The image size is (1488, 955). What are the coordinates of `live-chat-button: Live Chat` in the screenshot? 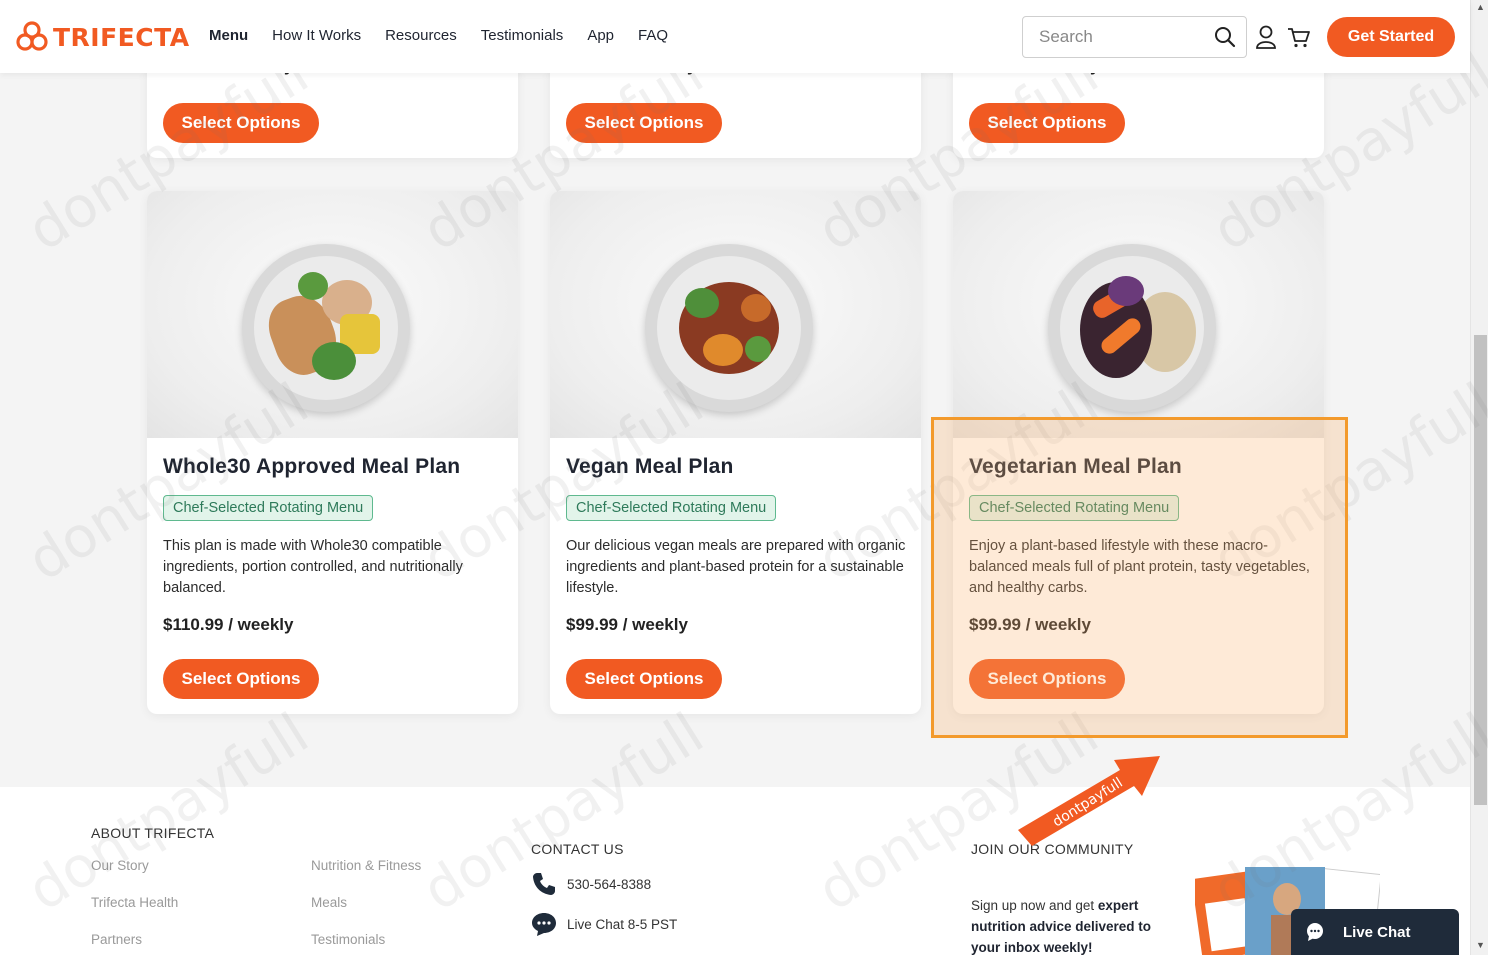 It's located at (1375, 932).